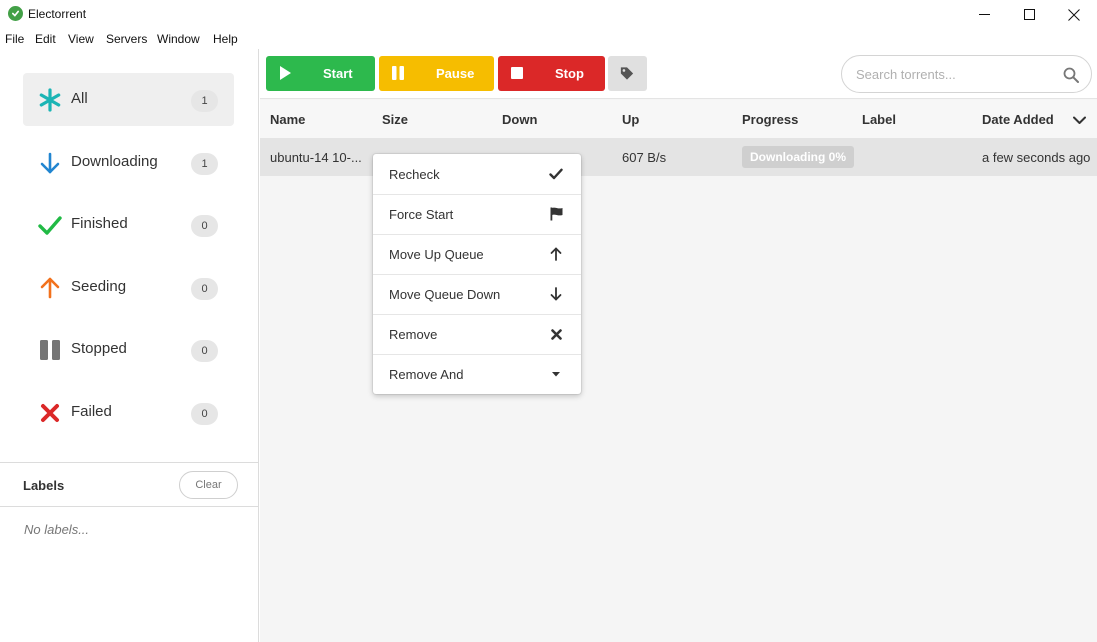  I want to click on filter-label: Stopped, so click(99, 348).